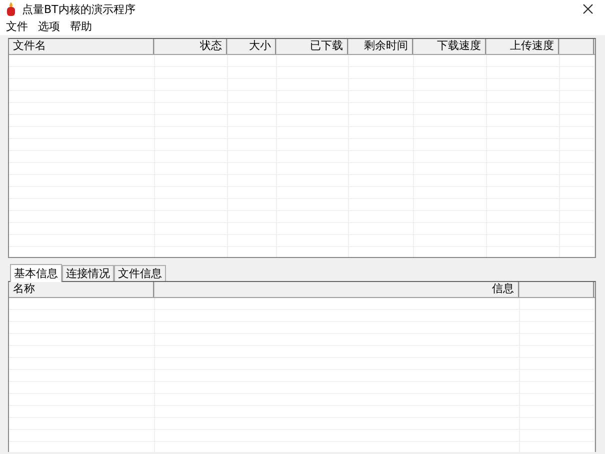  What do you see at coordinates (17, 26) in the screenshot?
I see `menu-item: 文件` at bounding box center [17, 26].